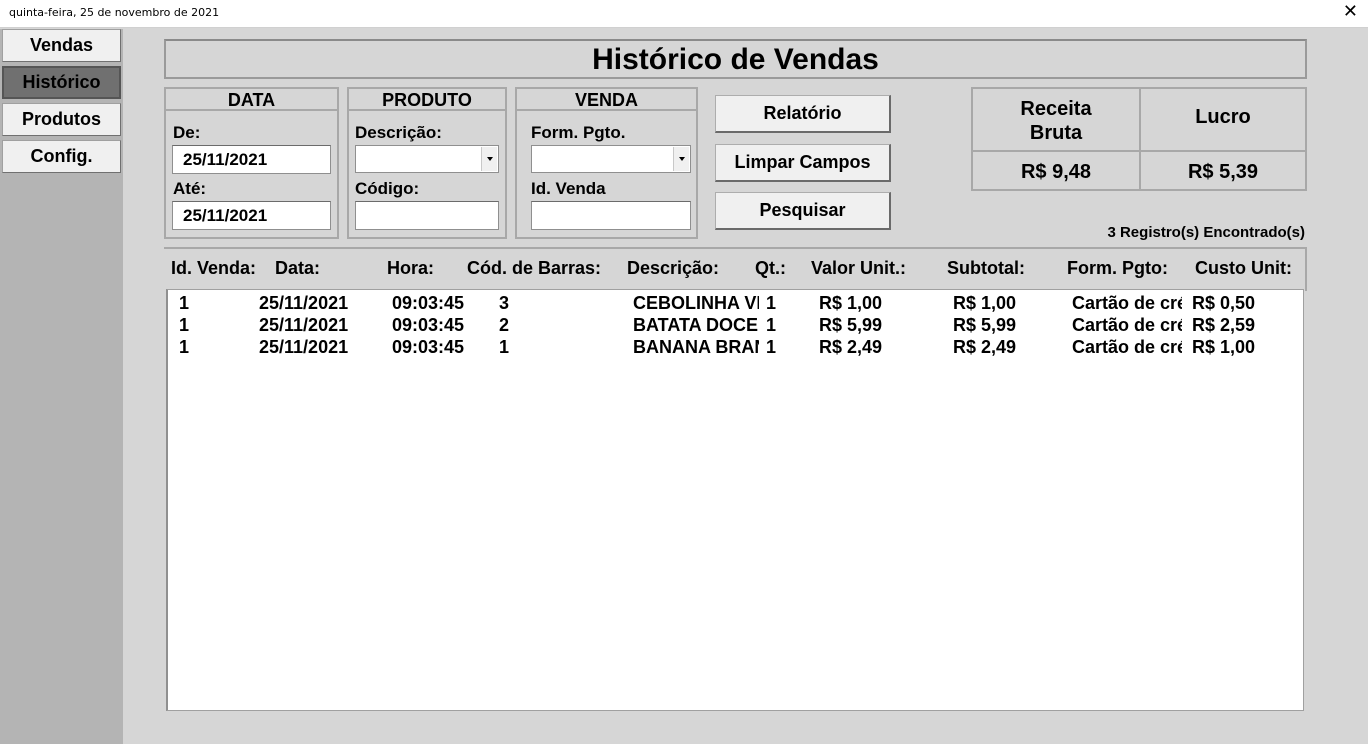 The image size is (1368, 744). What do you see at coordinates (61, 386) in the screenshot?
I see `sidebar: Vendas Histórico Produtos Config.` at bounding box center [61, 386].